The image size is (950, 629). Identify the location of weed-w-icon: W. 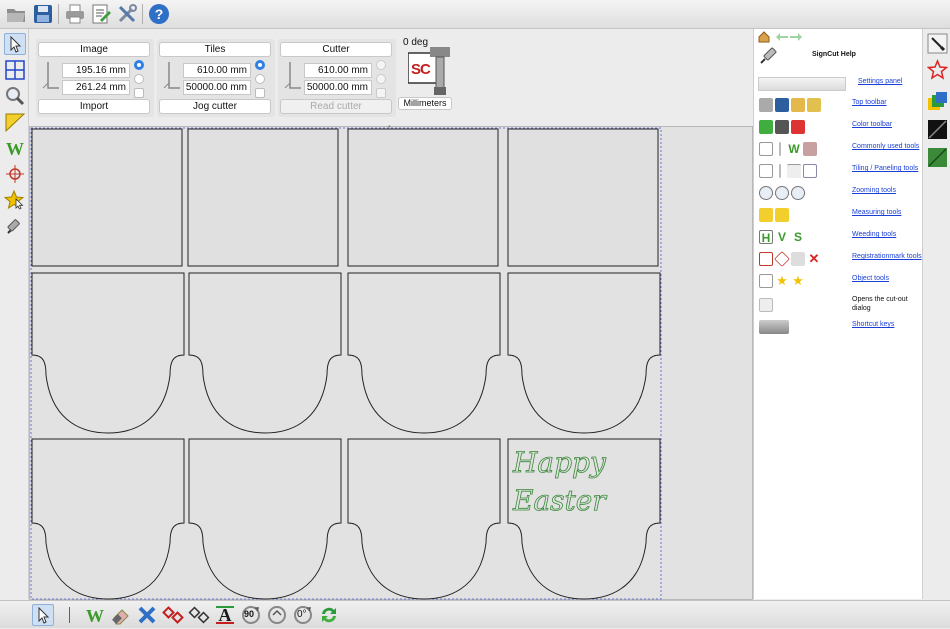
(95, 615).